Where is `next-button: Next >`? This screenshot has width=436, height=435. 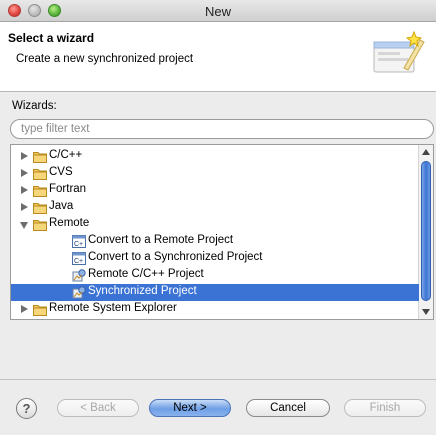
next-button: Next > is located at coordinates (190, 408).